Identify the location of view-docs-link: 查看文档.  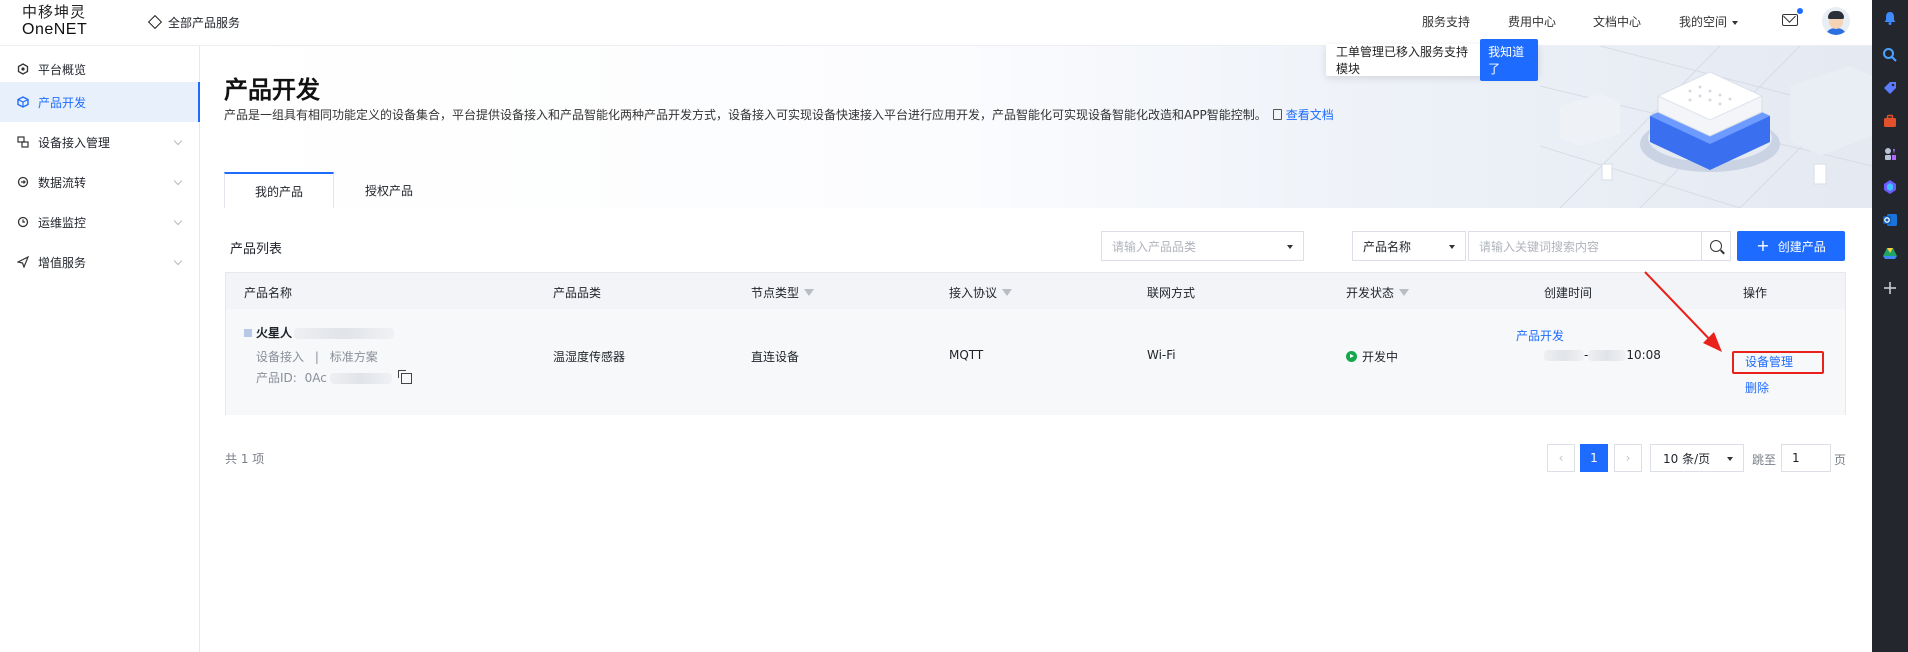
(1310, 115).